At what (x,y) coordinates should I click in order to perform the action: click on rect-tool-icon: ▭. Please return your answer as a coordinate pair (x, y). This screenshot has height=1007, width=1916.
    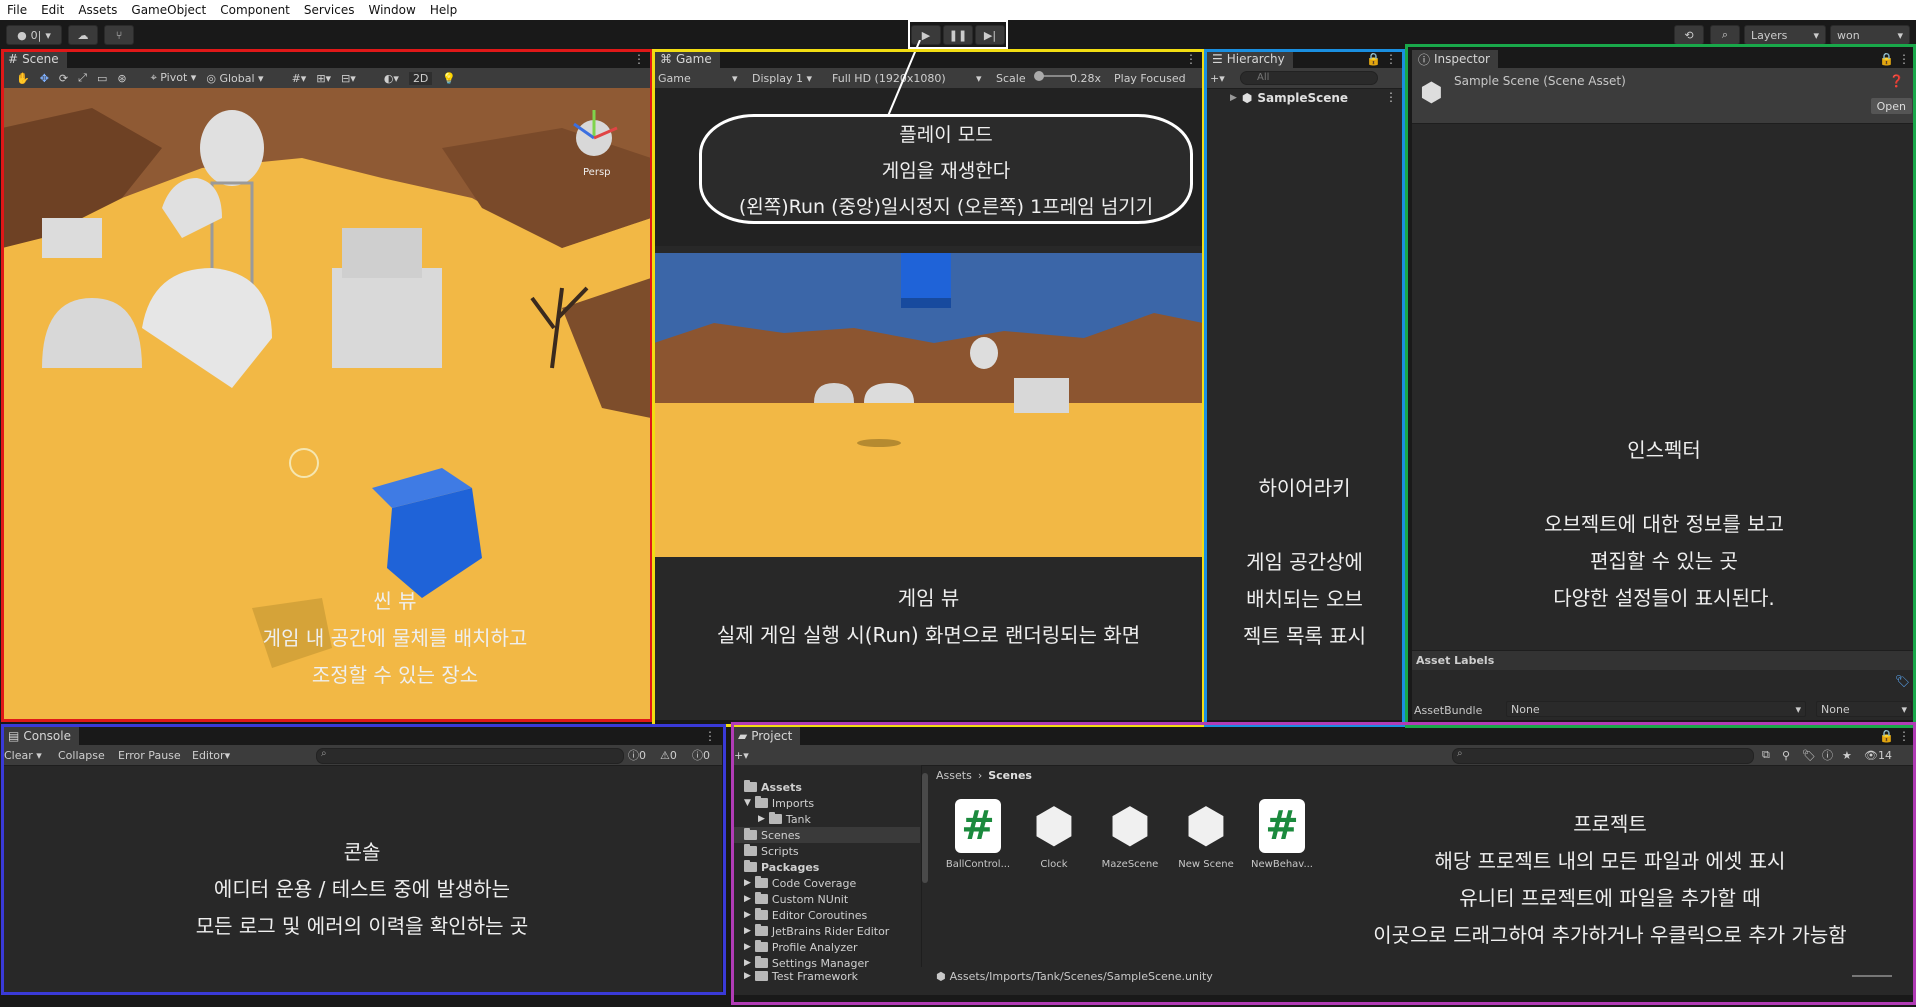
    Looking at the image, I should click on (102, 78).